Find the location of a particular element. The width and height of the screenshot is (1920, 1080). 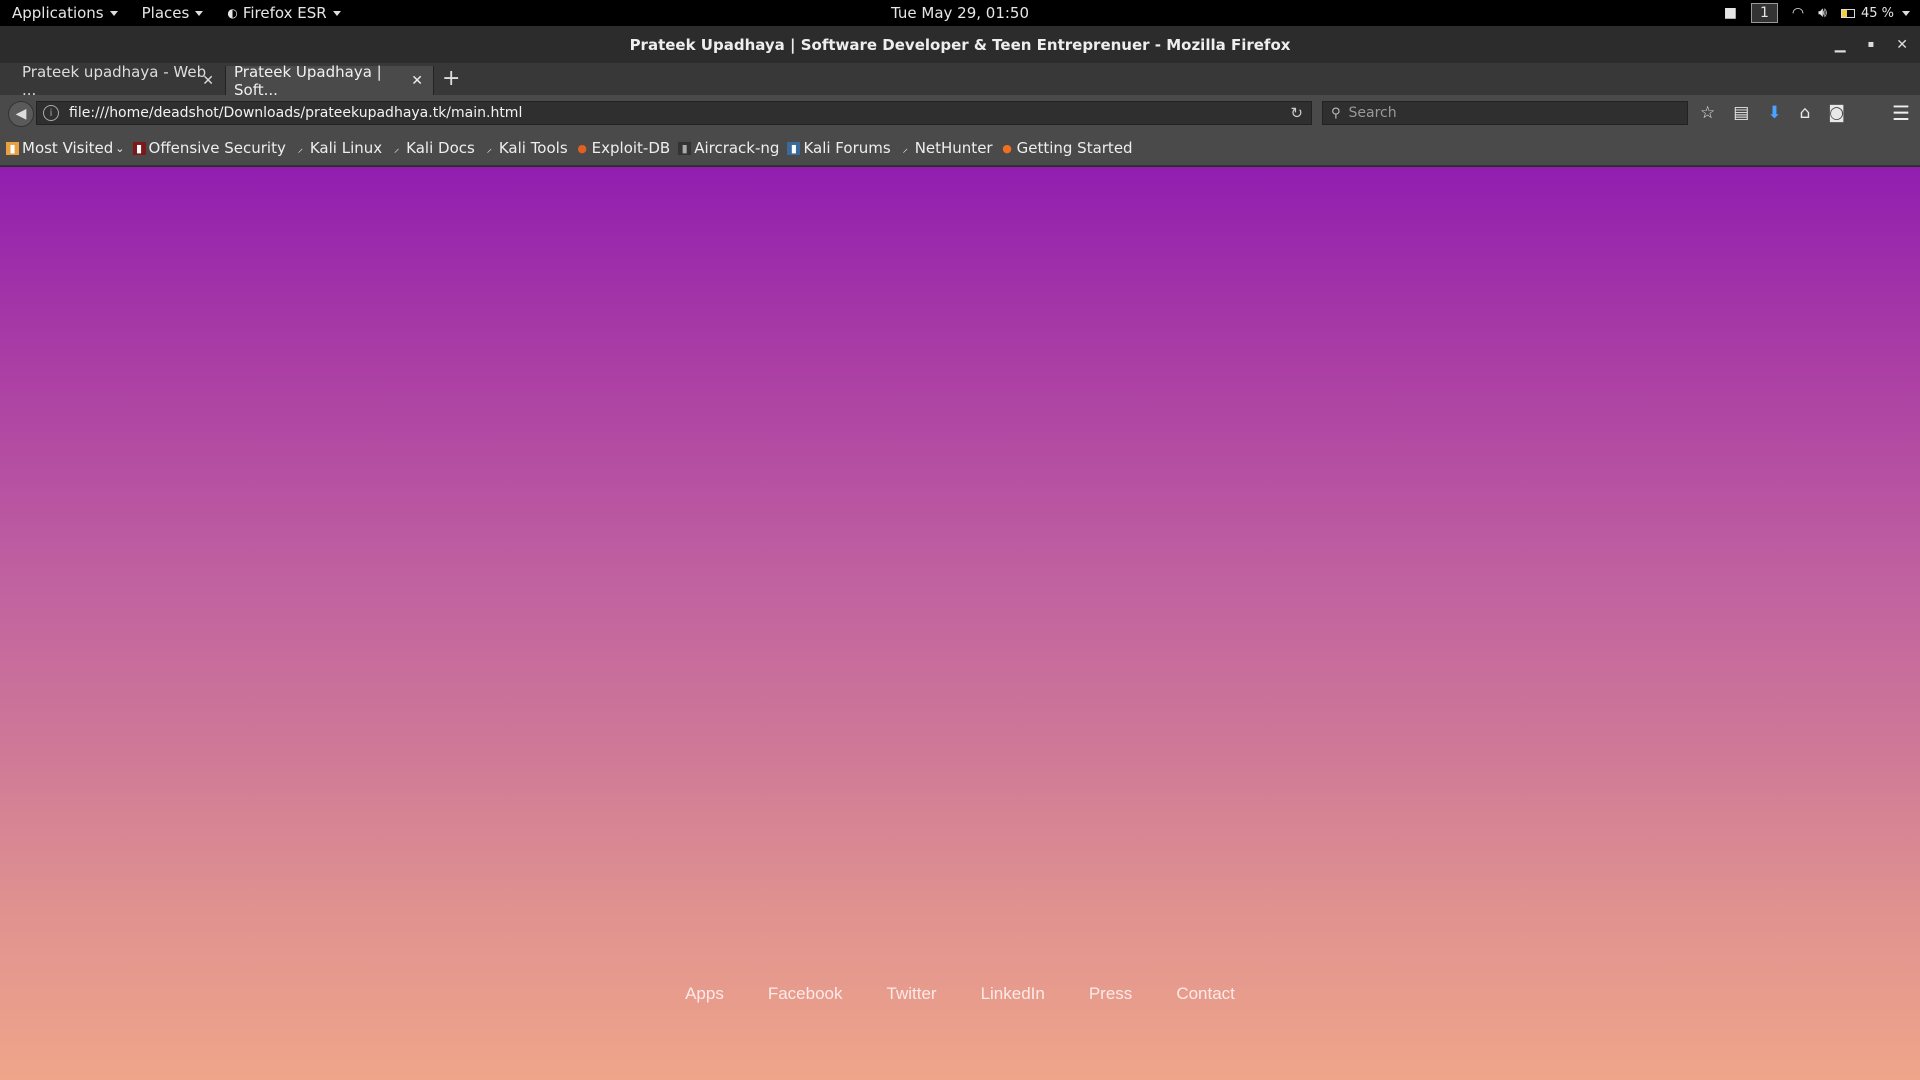

bookmark-label: Aircrack-ng is located at coordinates (737, 148).